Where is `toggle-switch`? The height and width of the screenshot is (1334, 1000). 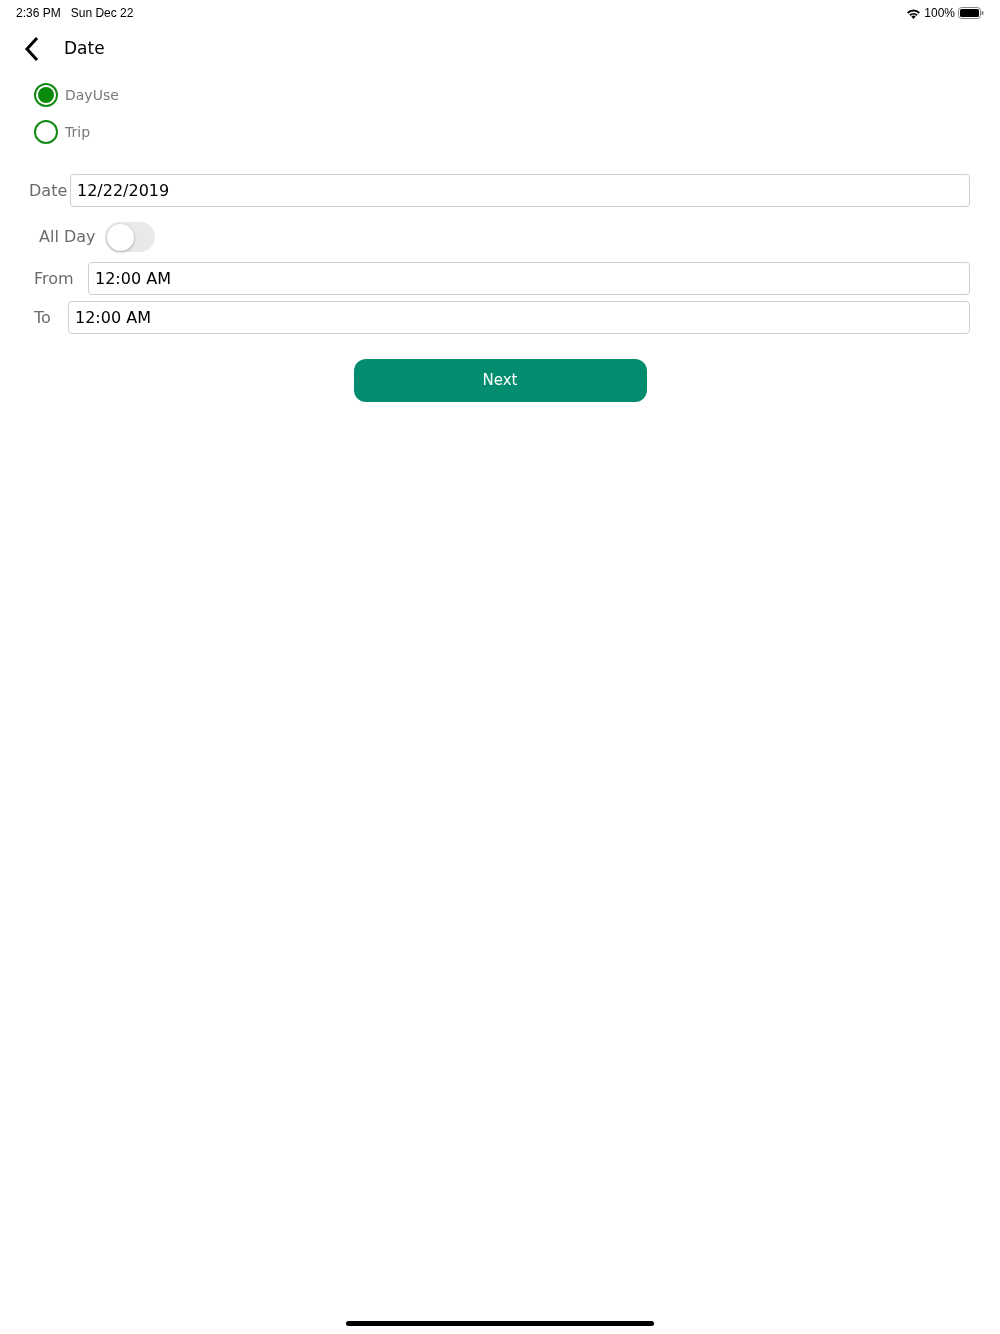
toggle-switch is located at coordinates (130, 237).